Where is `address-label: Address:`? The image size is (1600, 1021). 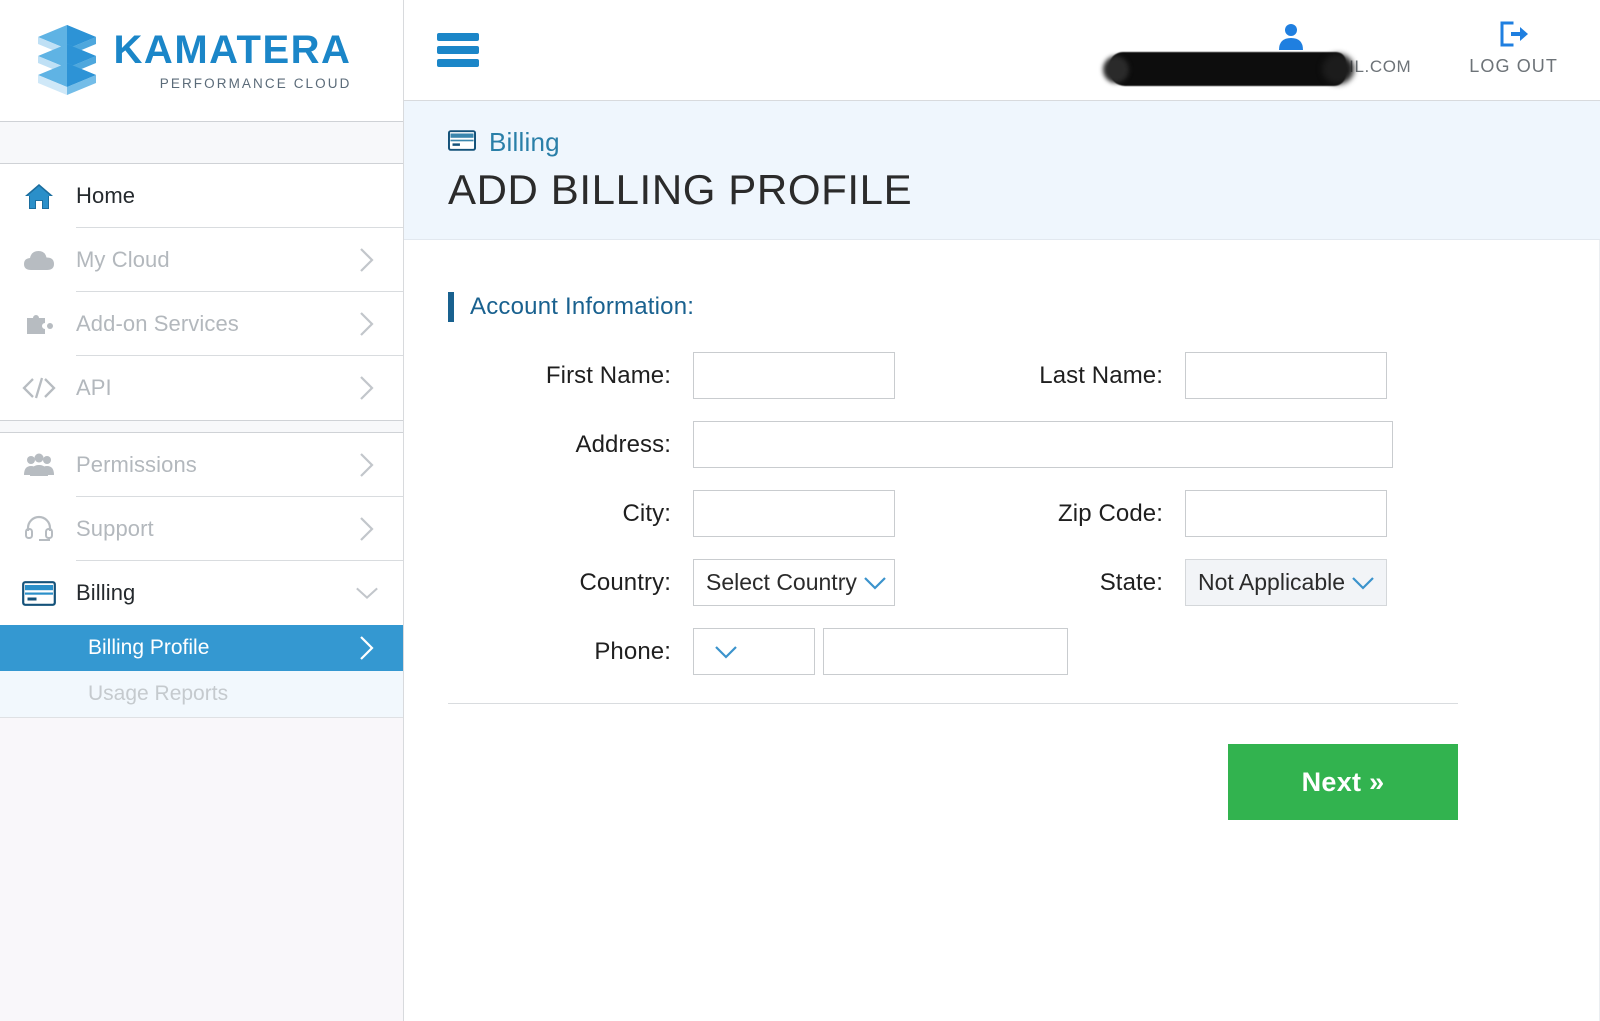 address-label: Address: is located at coordinates (623, 444).